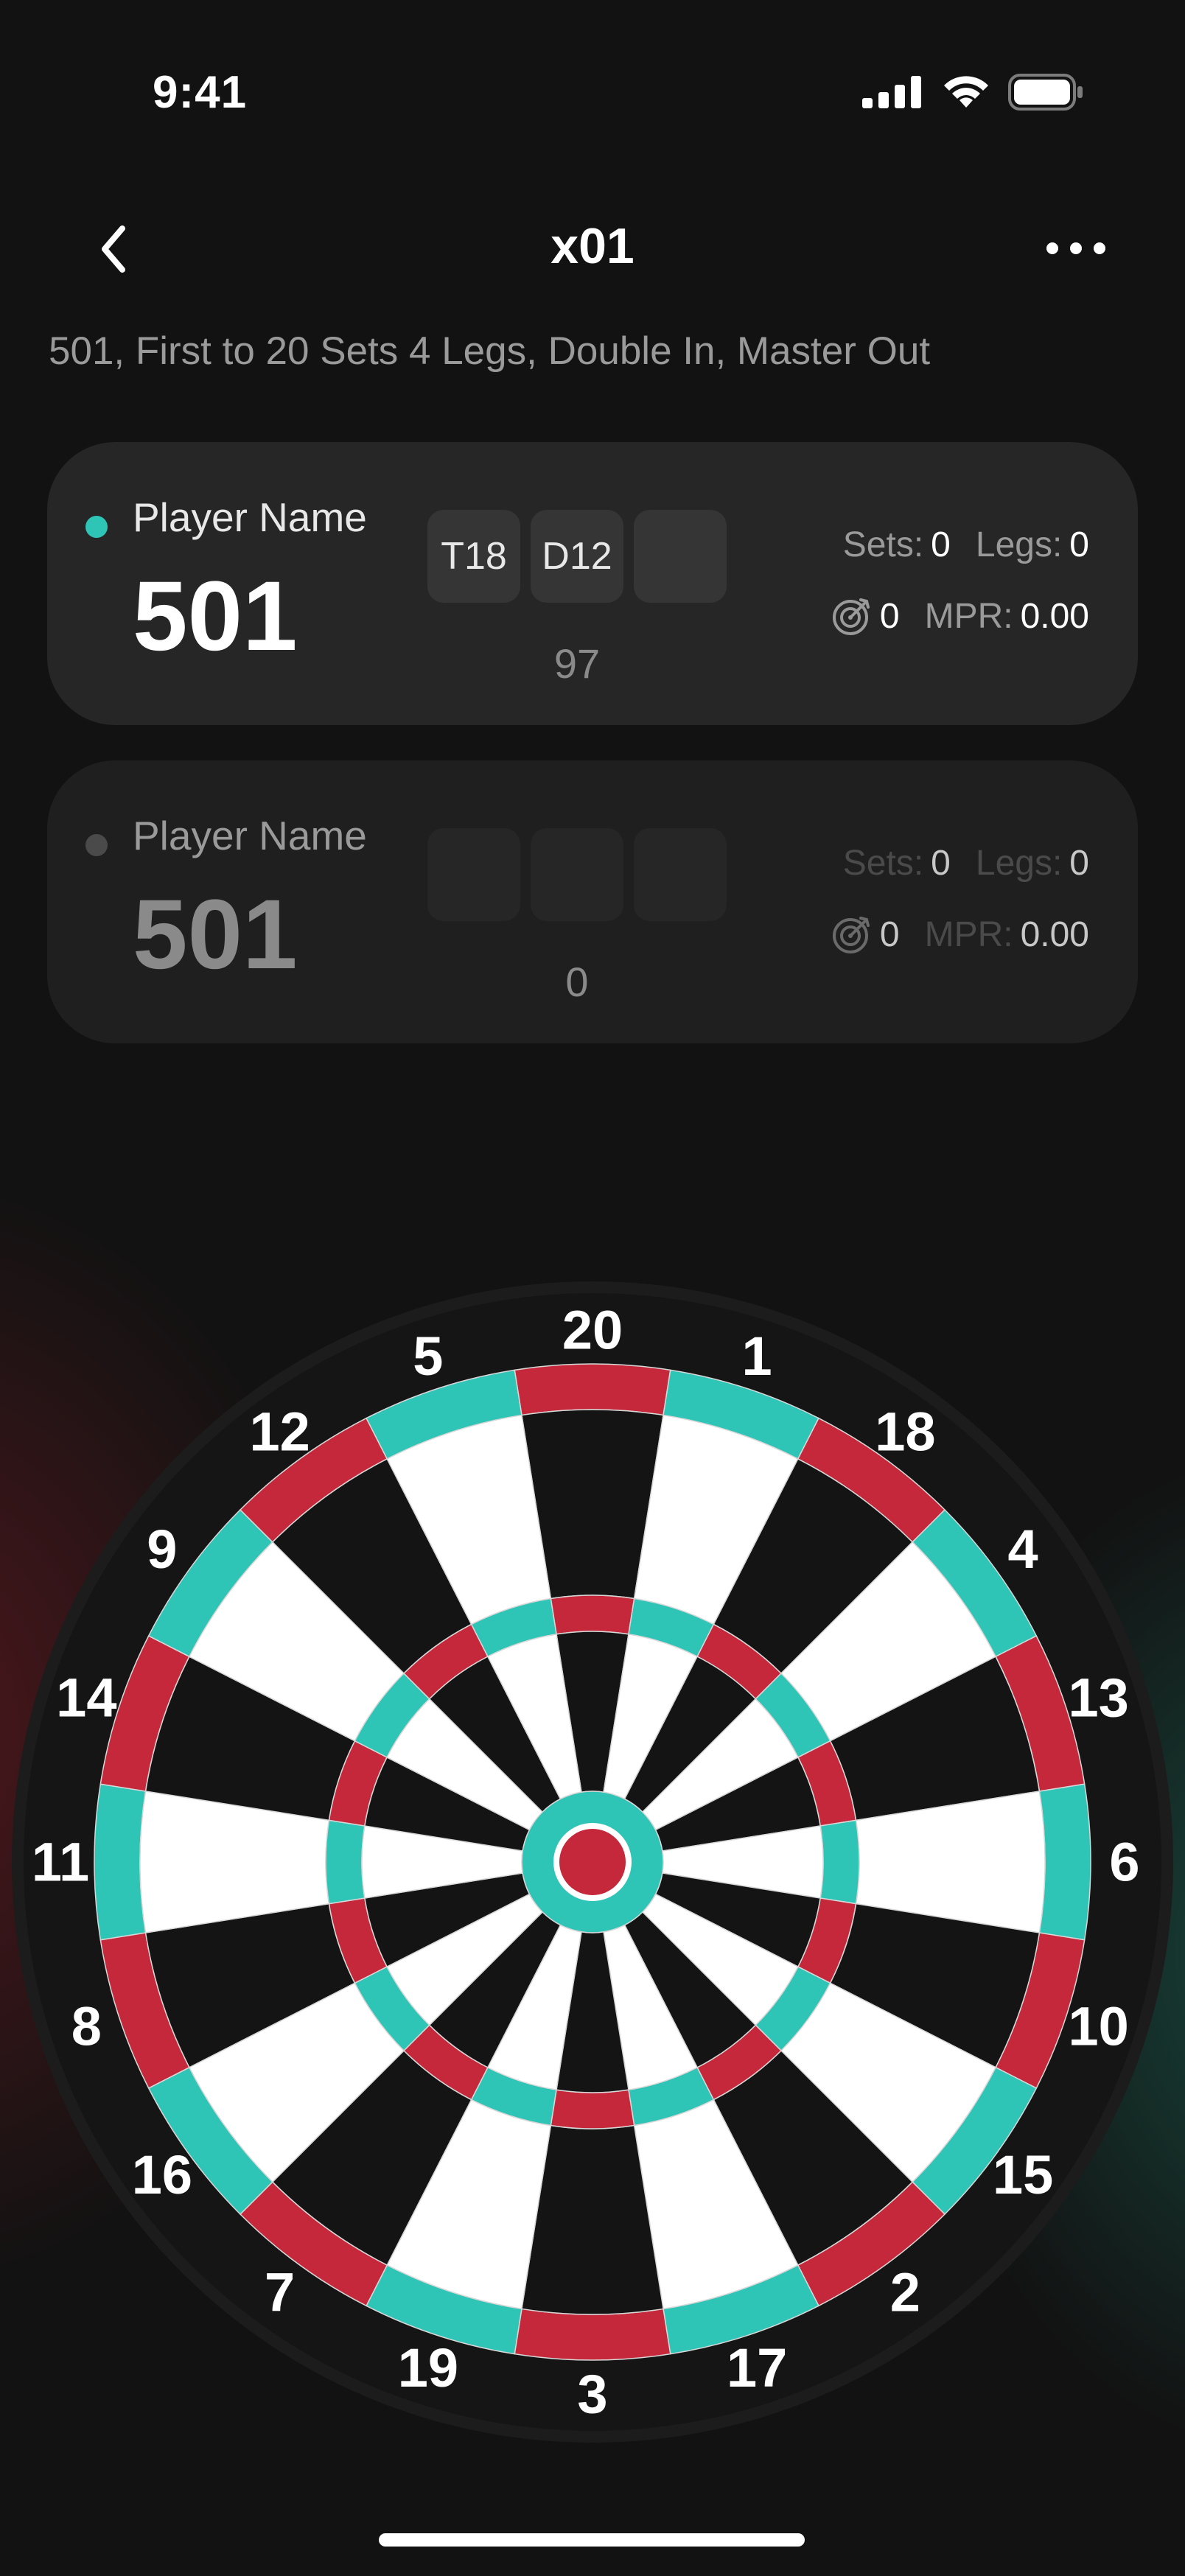 This screenshot has height=2576, width=1185. Describe the element at coordinates (1124, 1862) in the screenshot. I see `board-number-6: 6` at that location.